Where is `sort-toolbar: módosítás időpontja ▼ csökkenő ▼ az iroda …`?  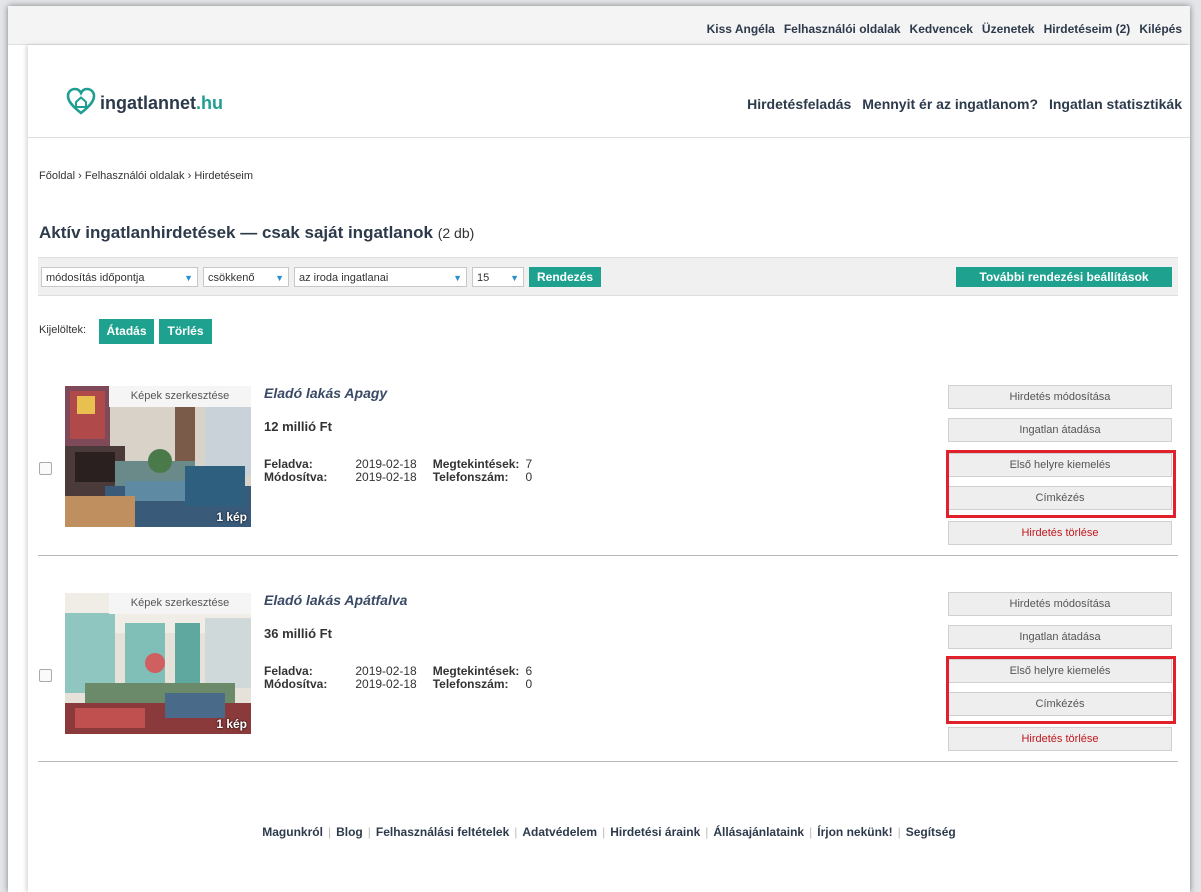 sort-toolbar: módosítás időpontja ▼ csökkenő ▼ az iroda … is located at coordinates (608, 276).